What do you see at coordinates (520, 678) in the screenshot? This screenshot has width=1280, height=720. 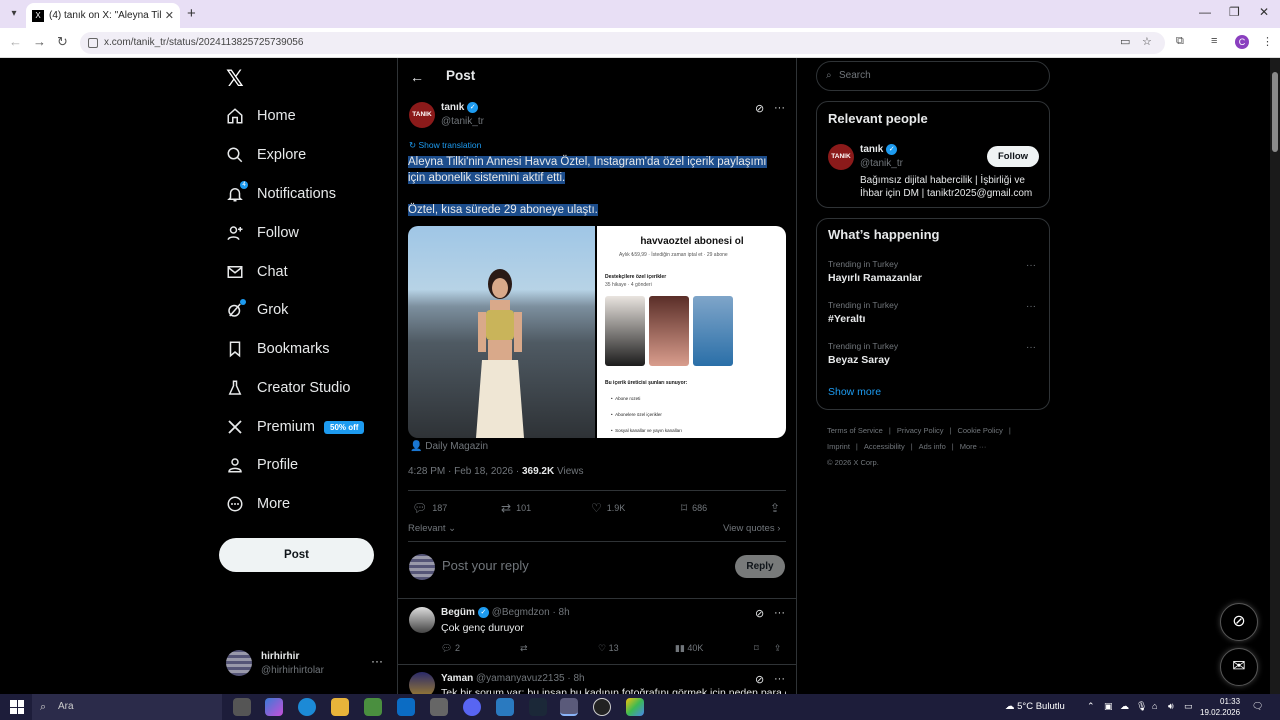 I see `commenter-handle: @yamanyavuz2135` at bounding box center [520, 678].